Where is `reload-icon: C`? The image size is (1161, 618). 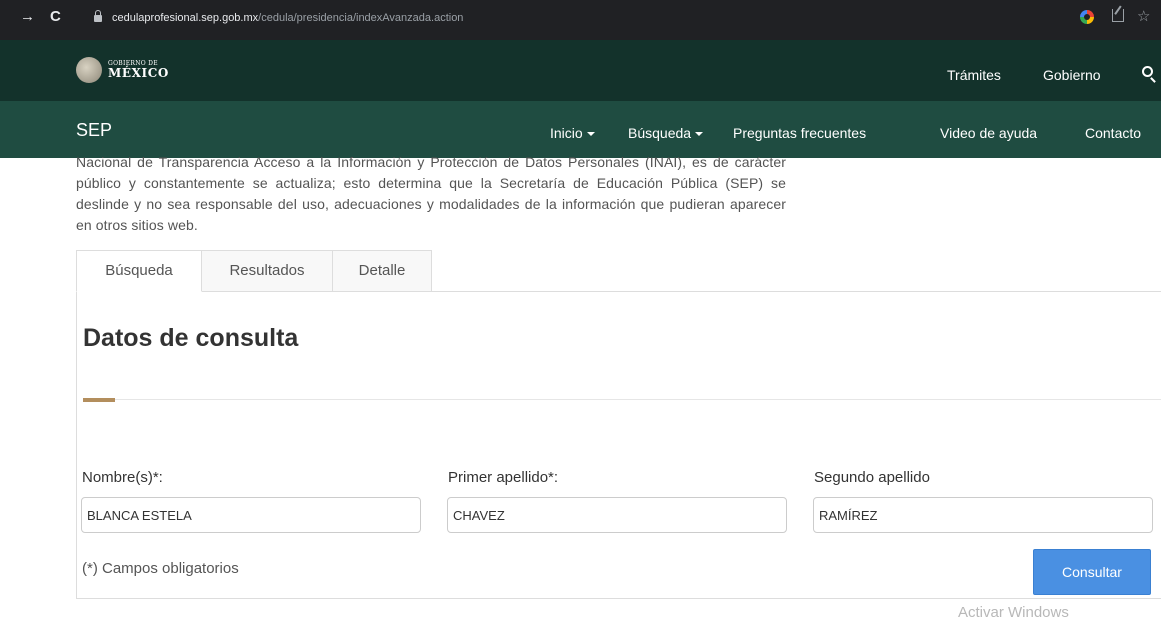 reload-icon: C is located at coordinates (55, 17).